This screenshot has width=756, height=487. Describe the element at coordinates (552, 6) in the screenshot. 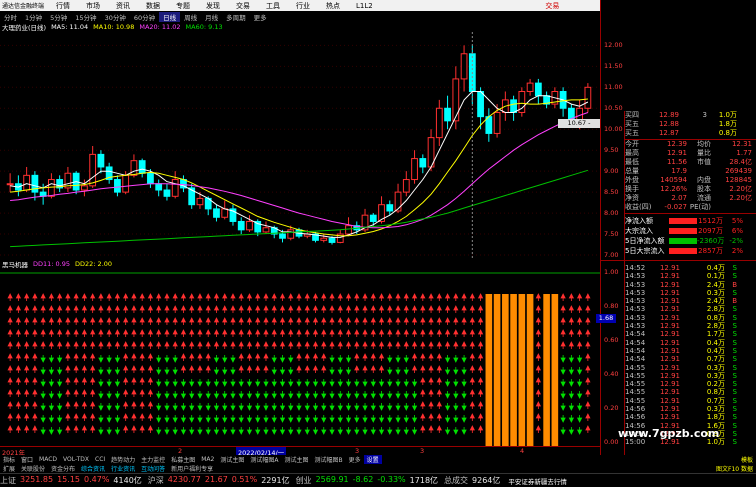

I see `trade-quick-button: 交易` at that location.